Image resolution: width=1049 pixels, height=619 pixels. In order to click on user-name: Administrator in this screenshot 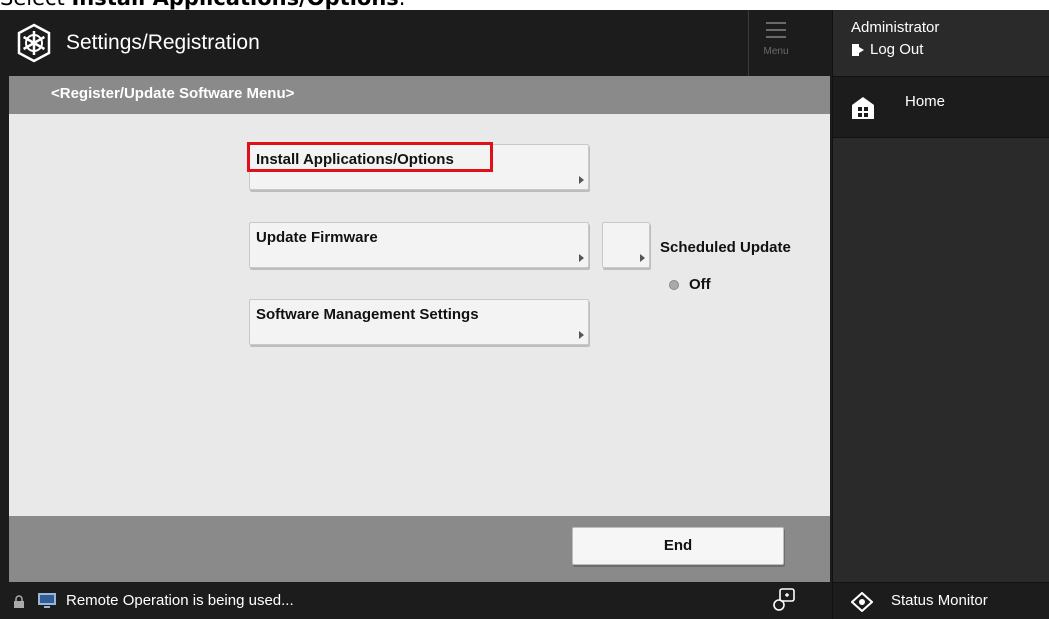, I will do `click(895, 27)`.